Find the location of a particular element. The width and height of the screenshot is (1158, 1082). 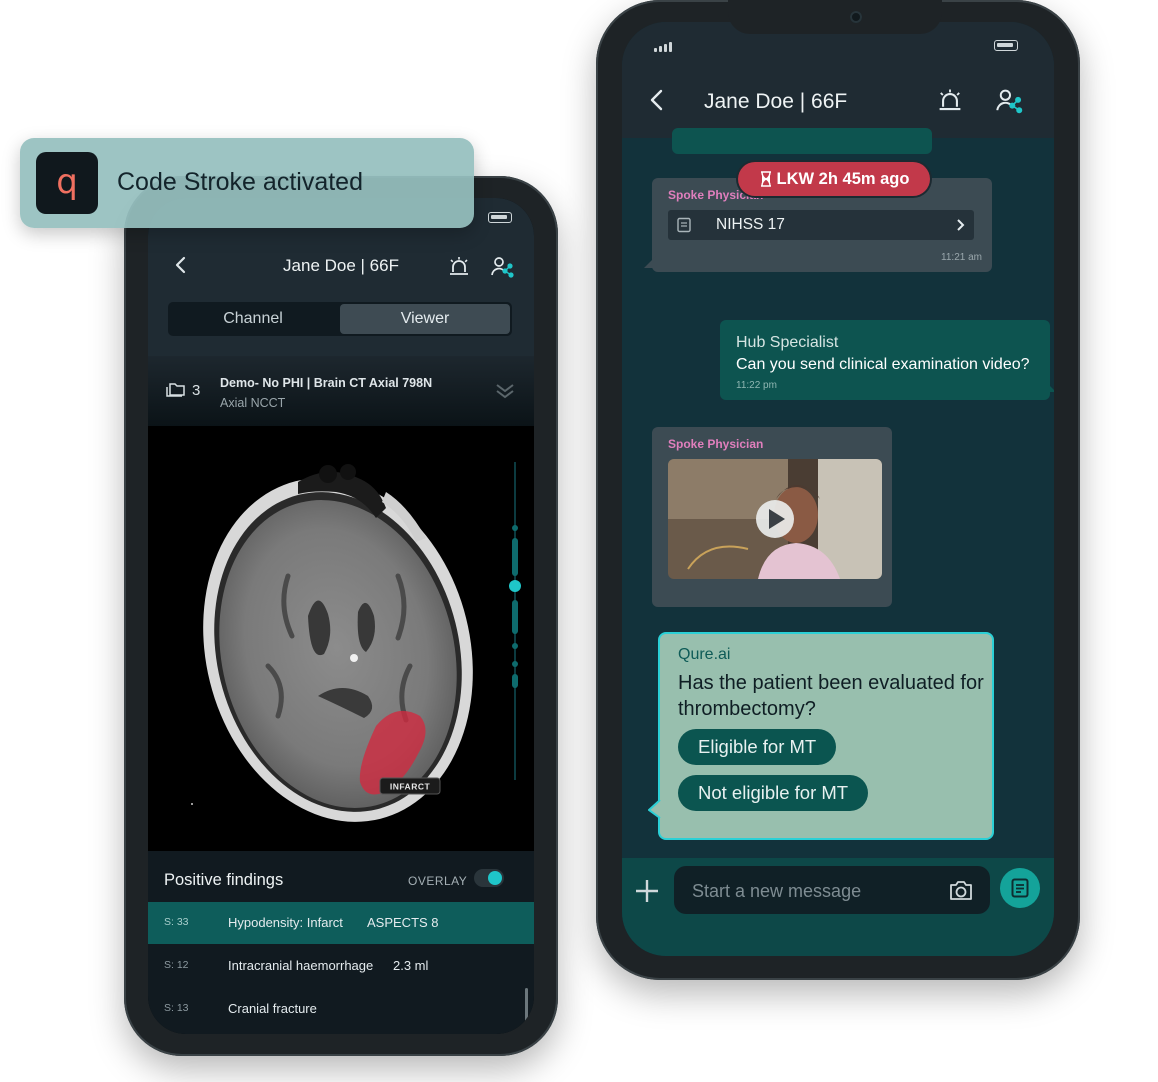

finding-row: S: 13 Cranial fracture is located at coordinates (341, 1009).